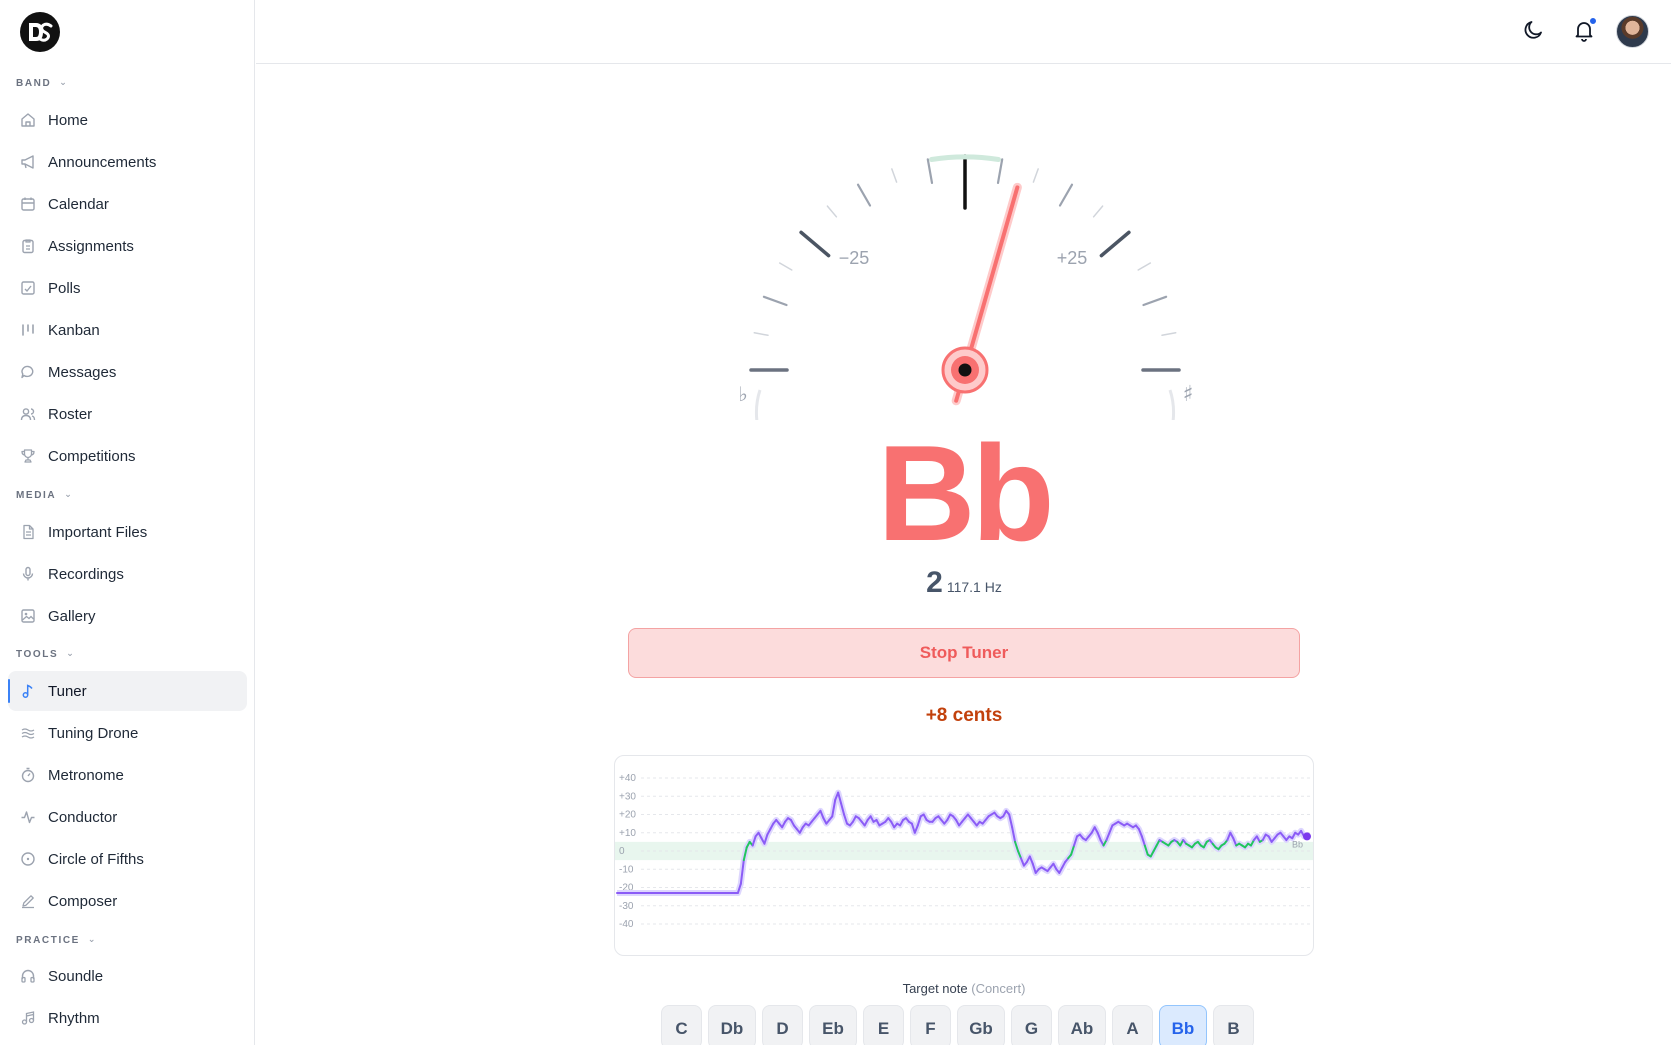 The image size is (1671, 1045). I want to click on sidebar-item-gallery: Gallery, so click(127, 616).